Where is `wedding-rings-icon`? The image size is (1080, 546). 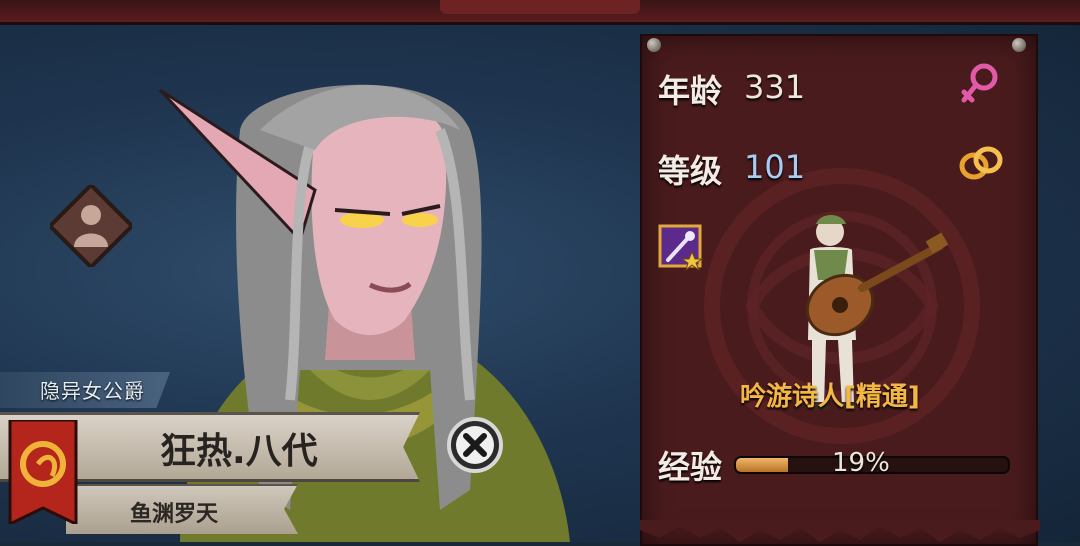
wedding-rings-icon is located at coordinates (981, 162).